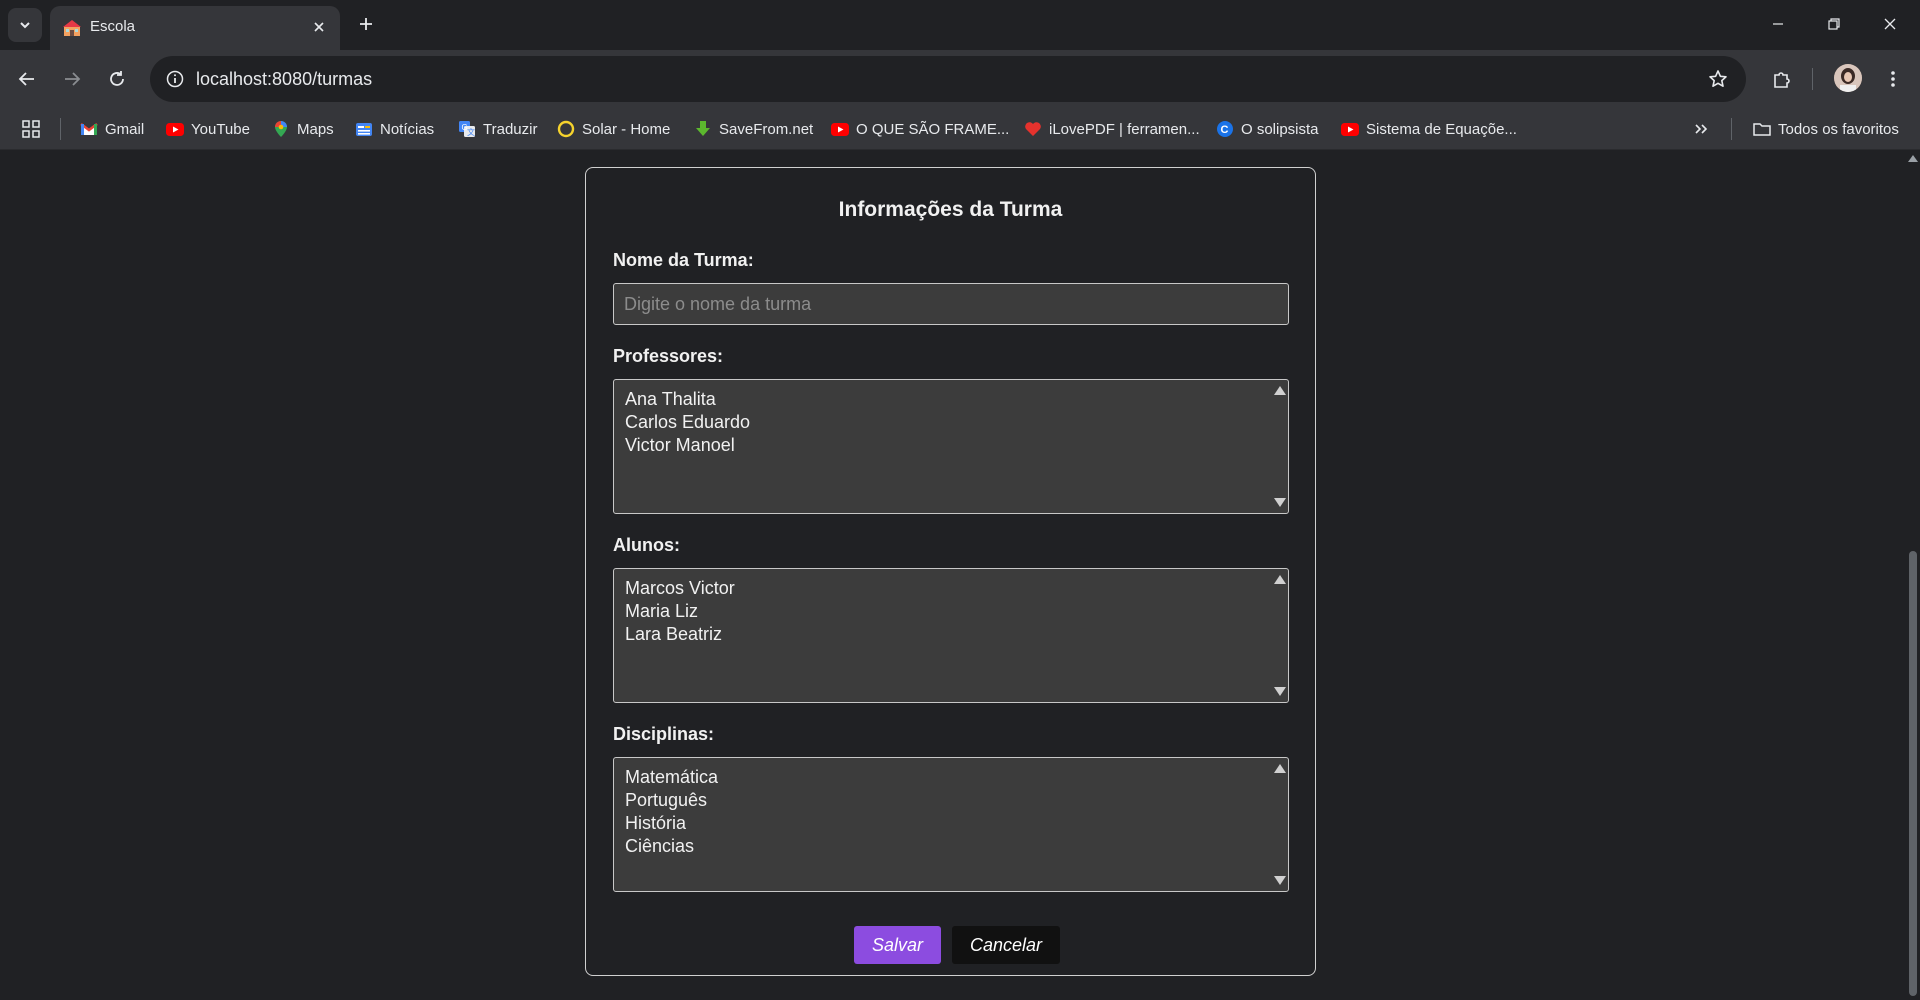  I want to click on tab-strip: Escola, so click(960, 25).